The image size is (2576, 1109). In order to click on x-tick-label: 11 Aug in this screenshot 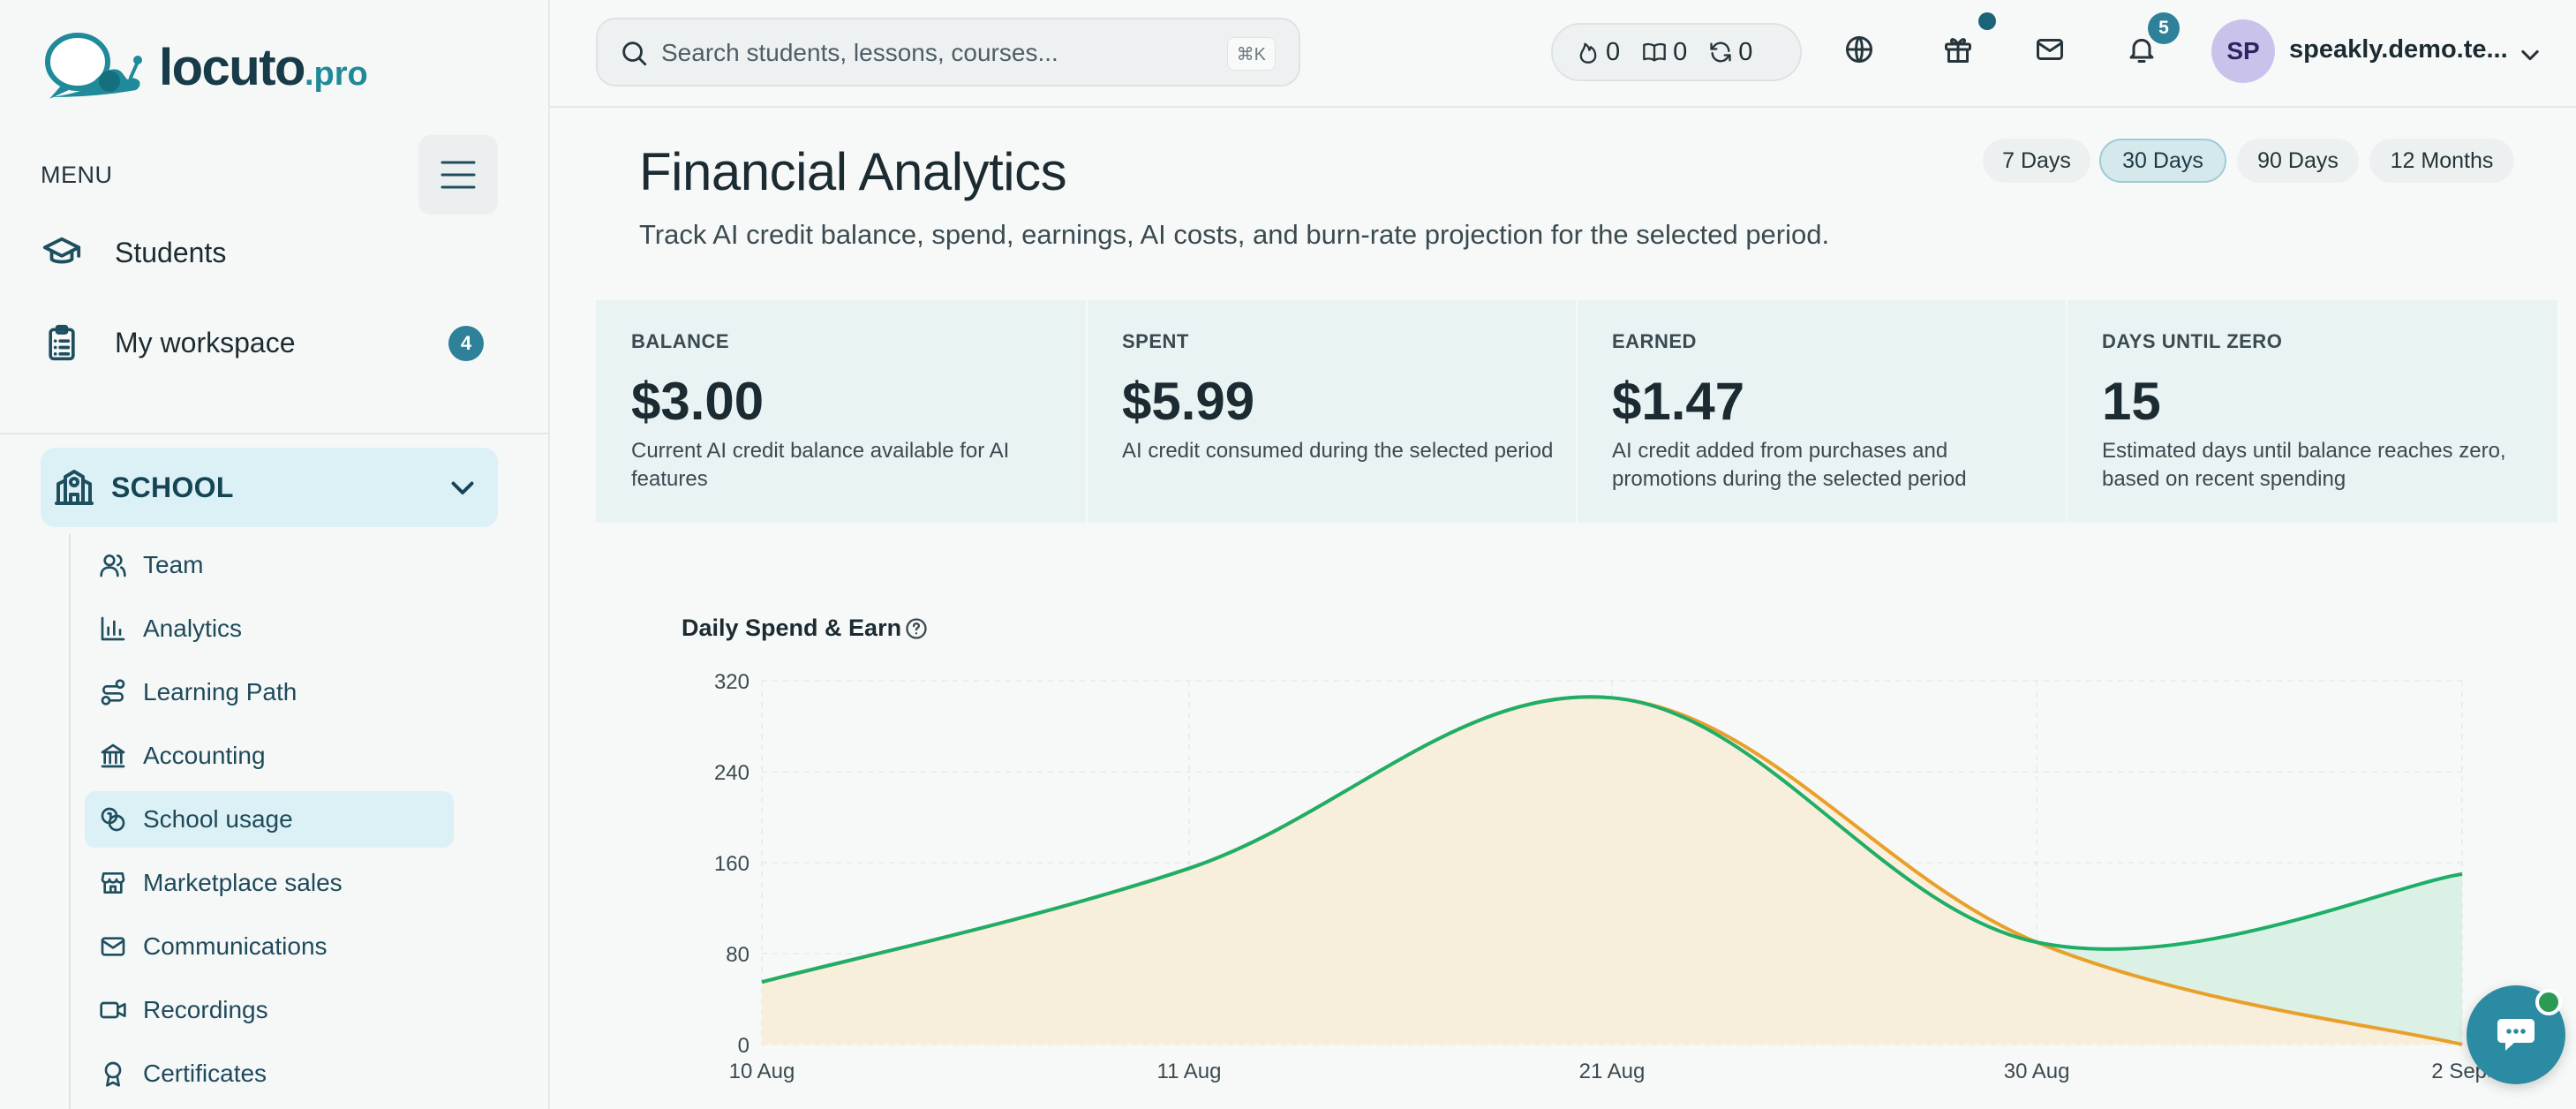, I will do `click(1190, 1071)`.